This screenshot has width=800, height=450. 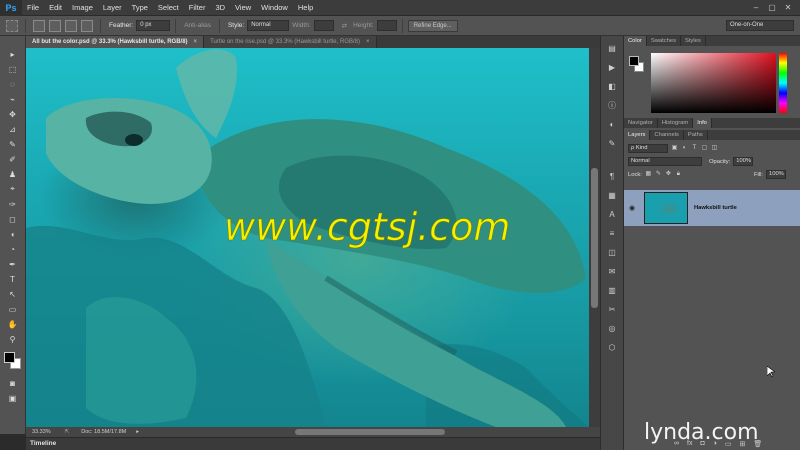 I want to click on timeline-panel-tab: Timeline, so click(x=313, y=443).